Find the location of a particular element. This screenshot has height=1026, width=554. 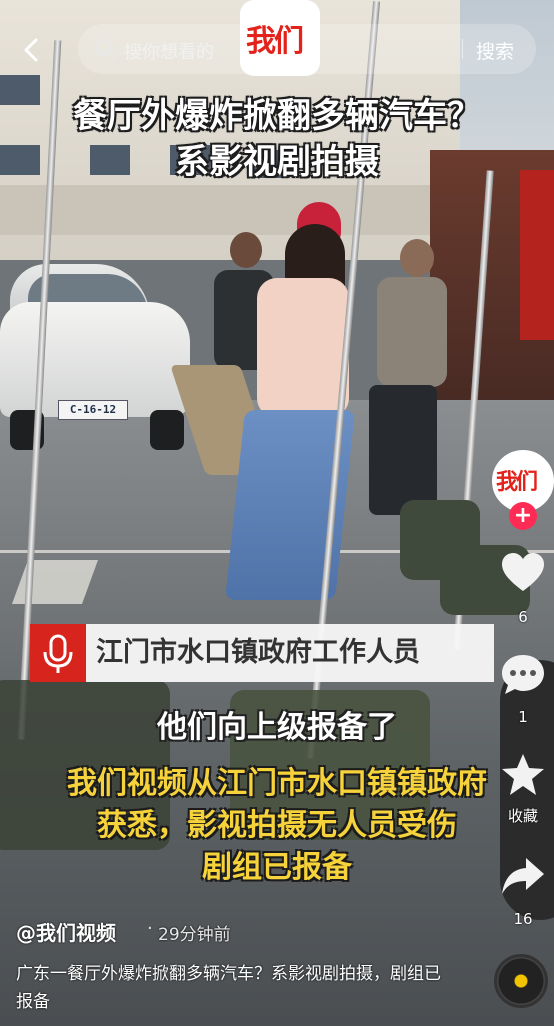

crew-member is located at coordinates (410, 380).